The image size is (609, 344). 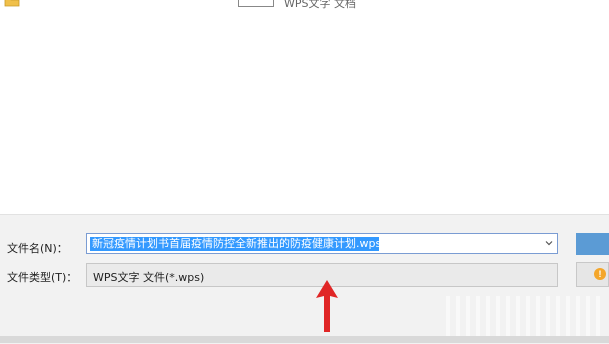 What do you see at coordinates (37, 248) in the screenshot?
I see `file-name-label: 文件名(N)：` at bounding box center [37, 248].